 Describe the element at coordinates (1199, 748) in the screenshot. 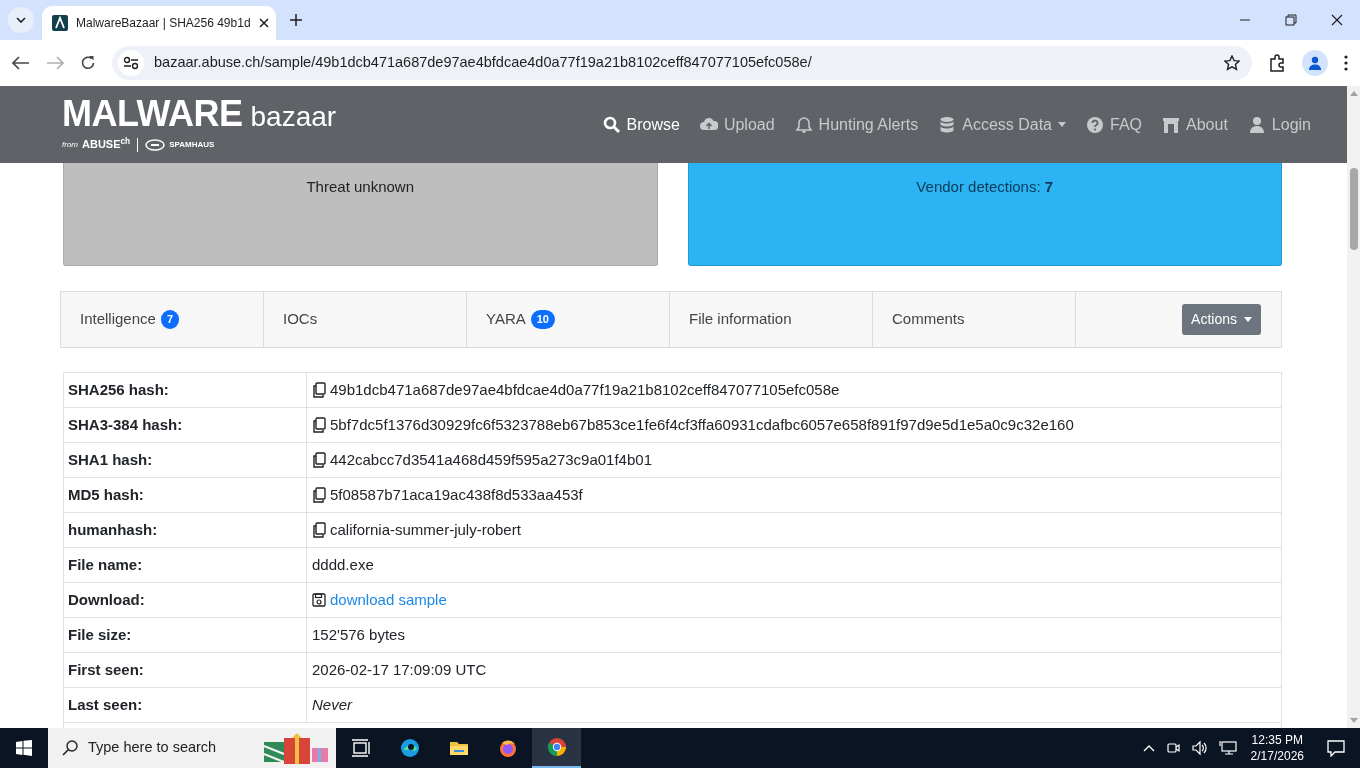

I see `volume-icon` at that location.